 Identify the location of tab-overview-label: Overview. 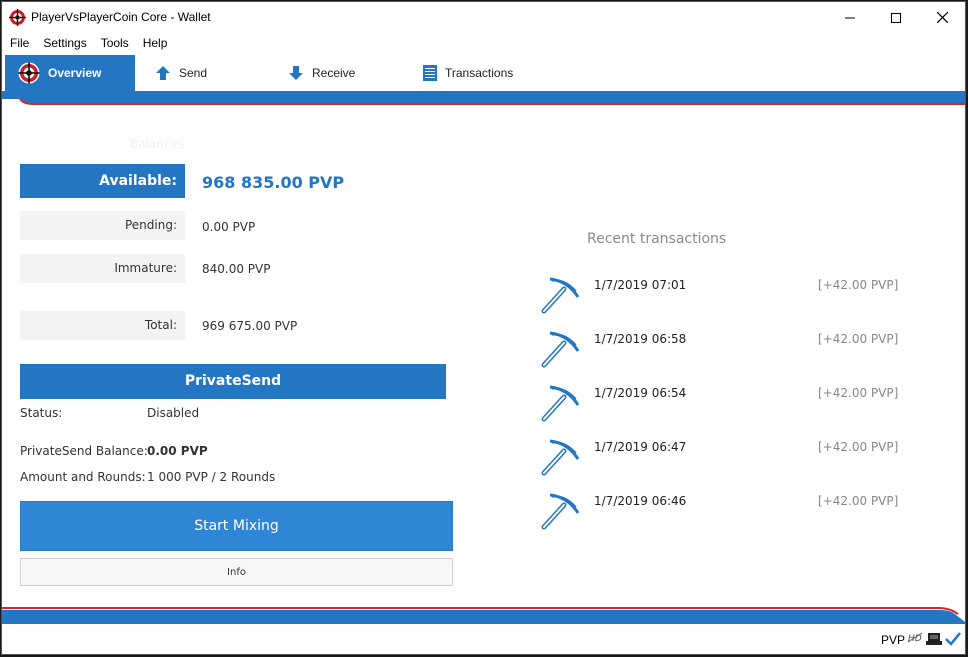
(75, 73).